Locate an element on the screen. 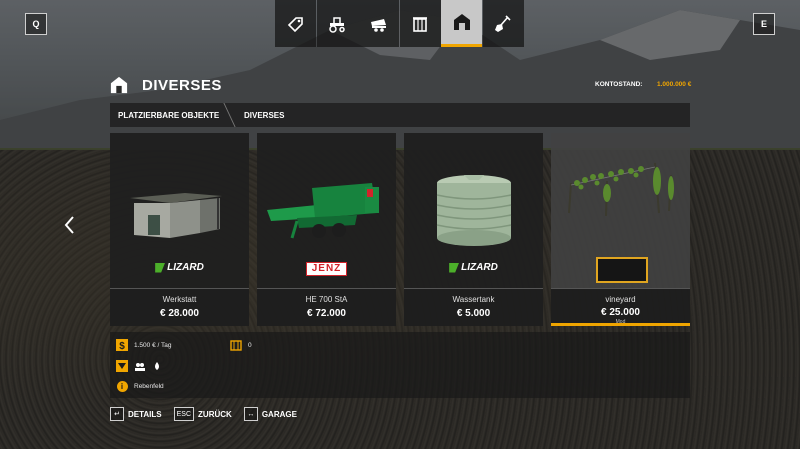 The height and width of the screenshot is (449, 800). item-card-vineyard: vineyard € 25.000 Mod is located at coordinates (620, 229).